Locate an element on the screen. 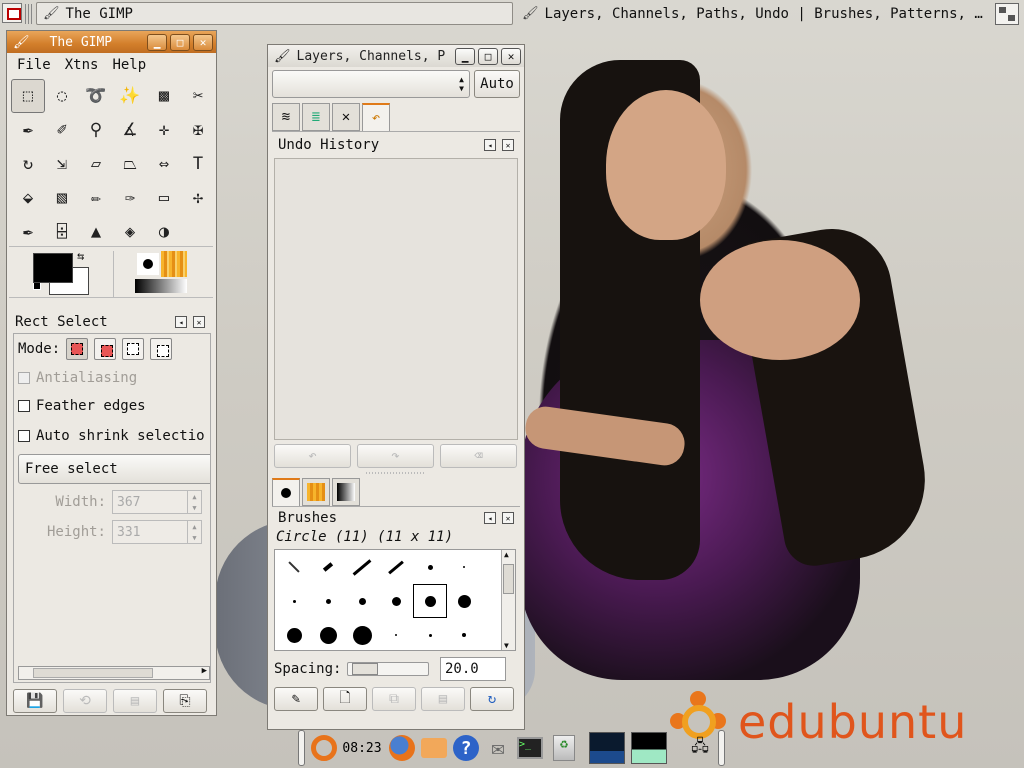 The image size is (1024, 768). tab-layers: ≋ is located at coordinates (286, 117).